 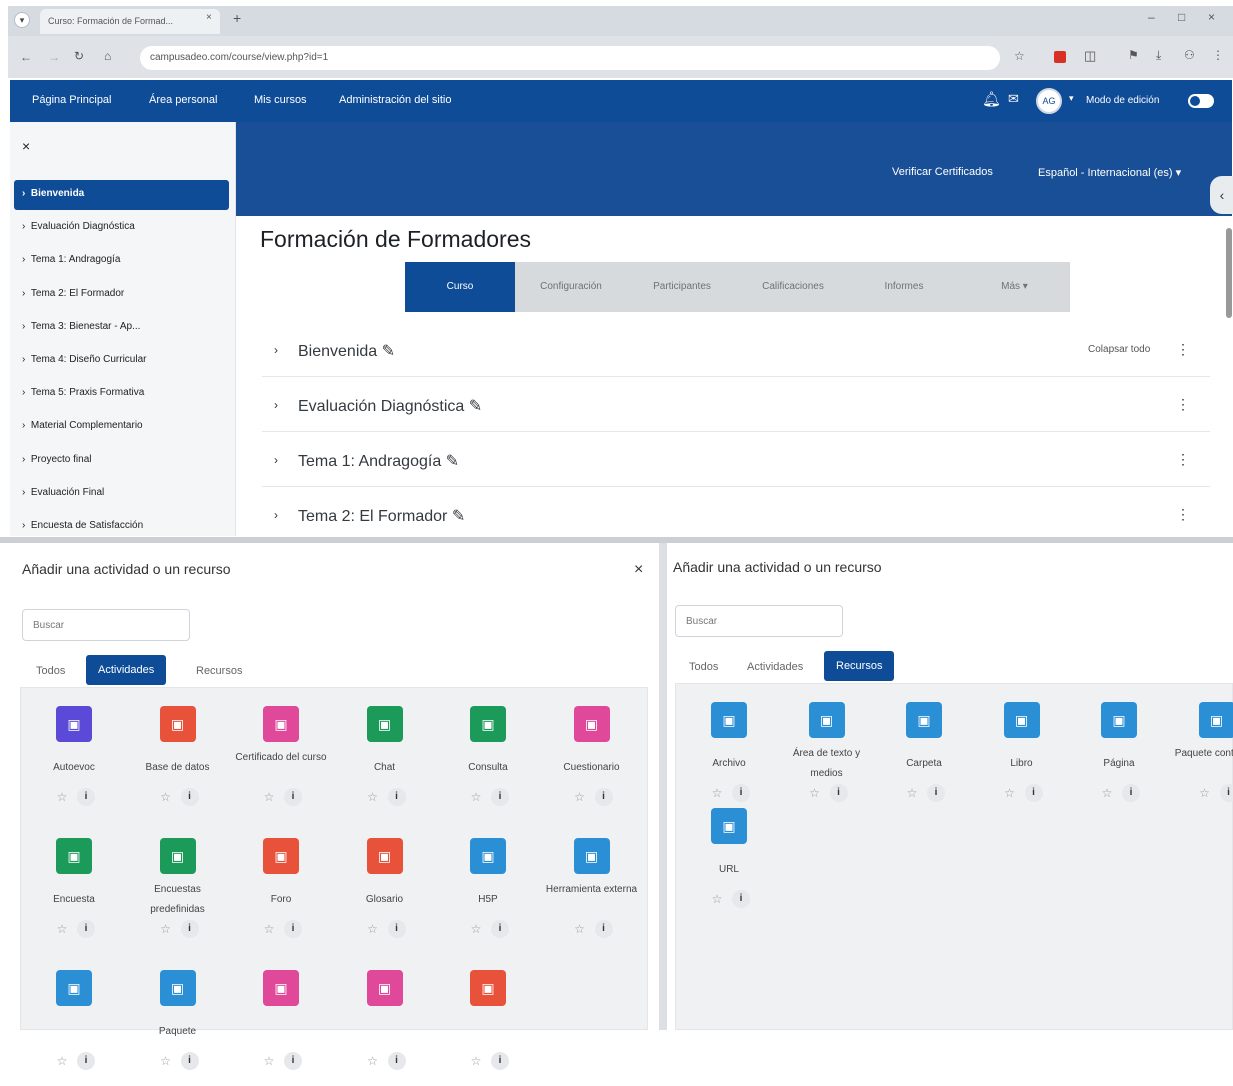 I want to click on nav-mycourses-link: Mis cursos, so click(x=280, y=100).